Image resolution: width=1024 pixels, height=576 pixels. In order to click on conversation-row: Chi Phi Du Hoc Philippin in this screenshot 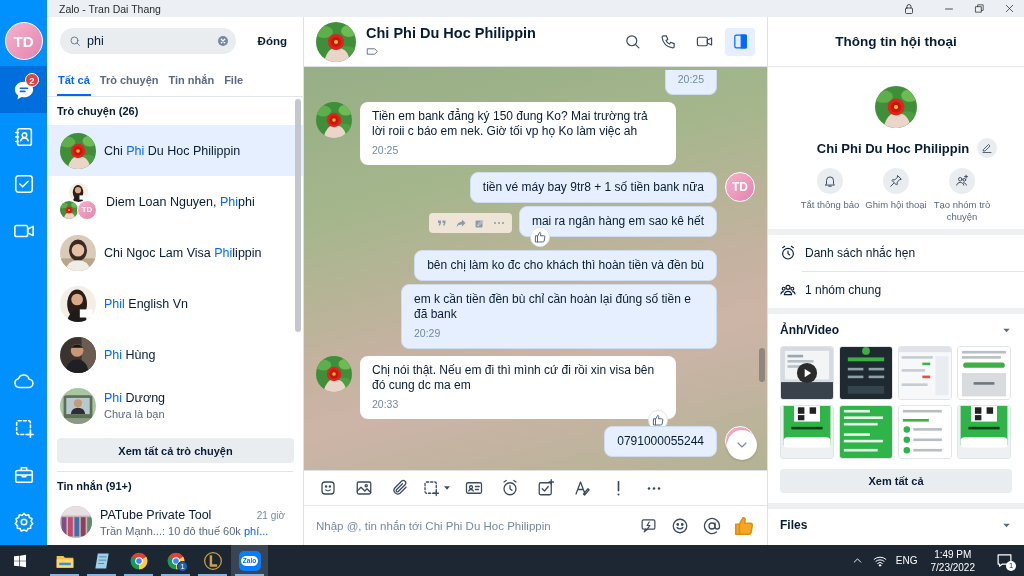, I will do `click(175, 150)`.